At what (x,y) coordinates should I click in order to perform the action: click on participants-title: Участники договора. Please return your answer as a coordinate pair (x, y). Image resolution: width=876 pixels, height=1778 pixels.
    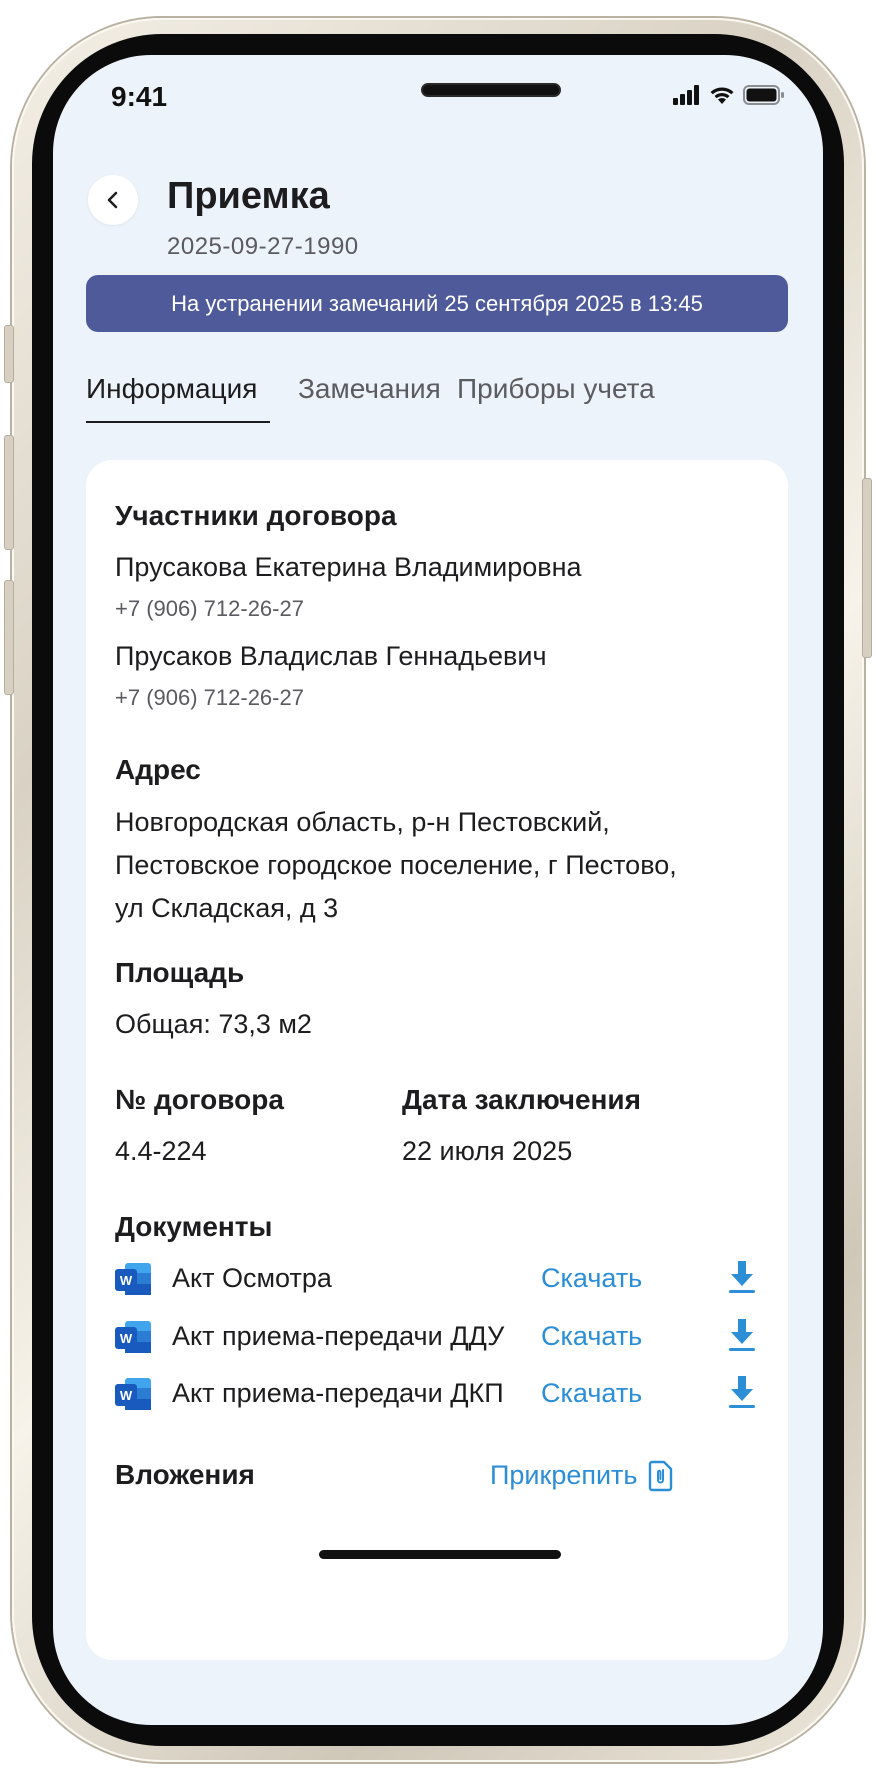
    Looking at the image, I should click on (256, 515).